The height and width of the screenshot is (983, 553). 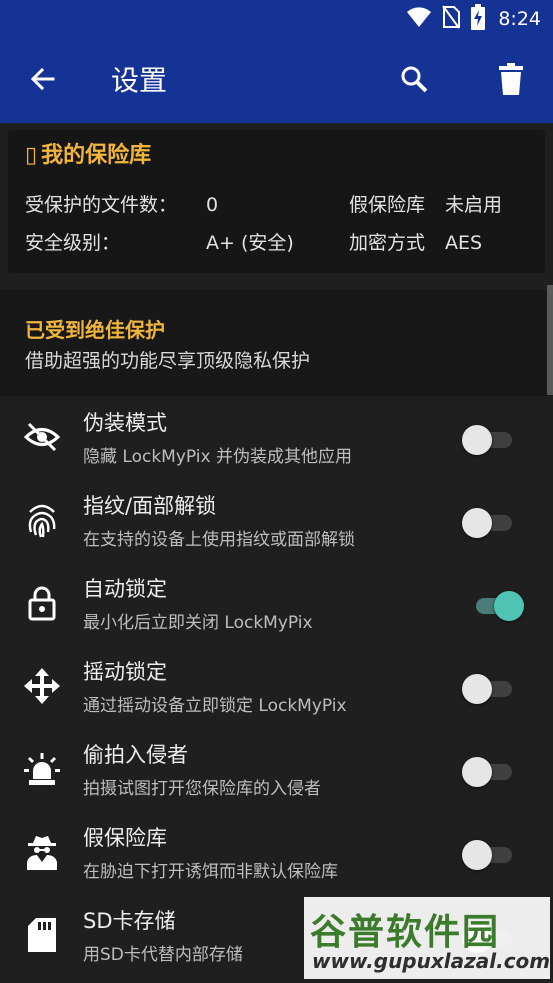 I want to click on fingerprint-unlock-toggle, so click(x=488, y=522).